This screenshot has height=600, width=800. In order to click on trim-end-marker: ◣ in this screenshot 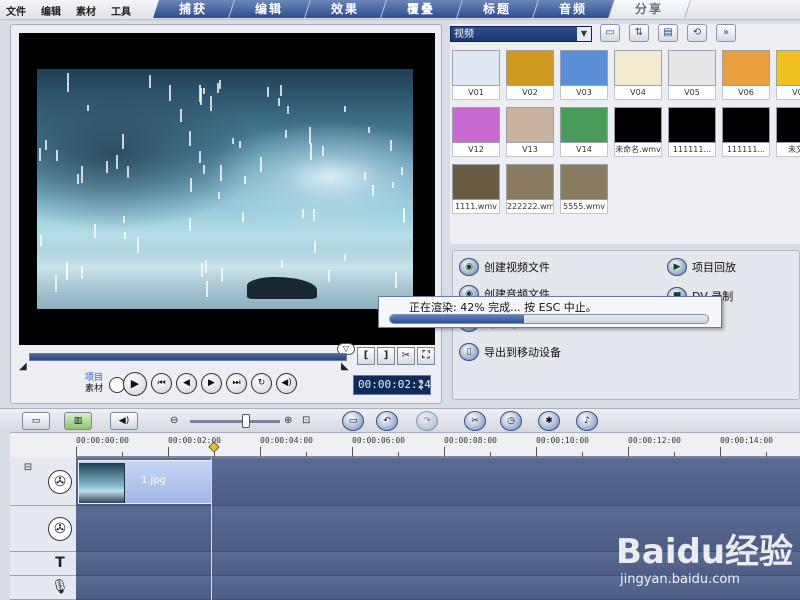, I will do `click(345, 366)`.